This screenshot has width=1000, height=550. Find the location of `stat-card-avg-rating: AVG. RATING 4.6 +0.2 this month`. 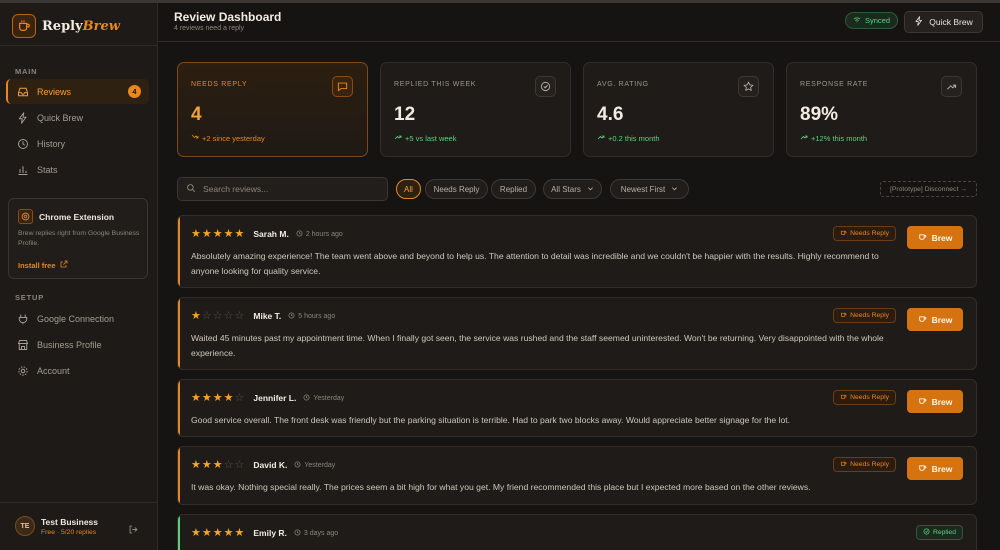

stat-card-avg-rating: AVG. RATING 4.6 +0.2 this month is located at coordinates (678, 109).